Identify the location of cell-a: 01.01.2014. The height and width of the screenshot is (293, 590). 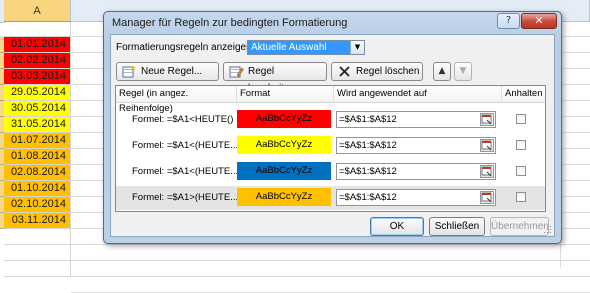
(37, 45).